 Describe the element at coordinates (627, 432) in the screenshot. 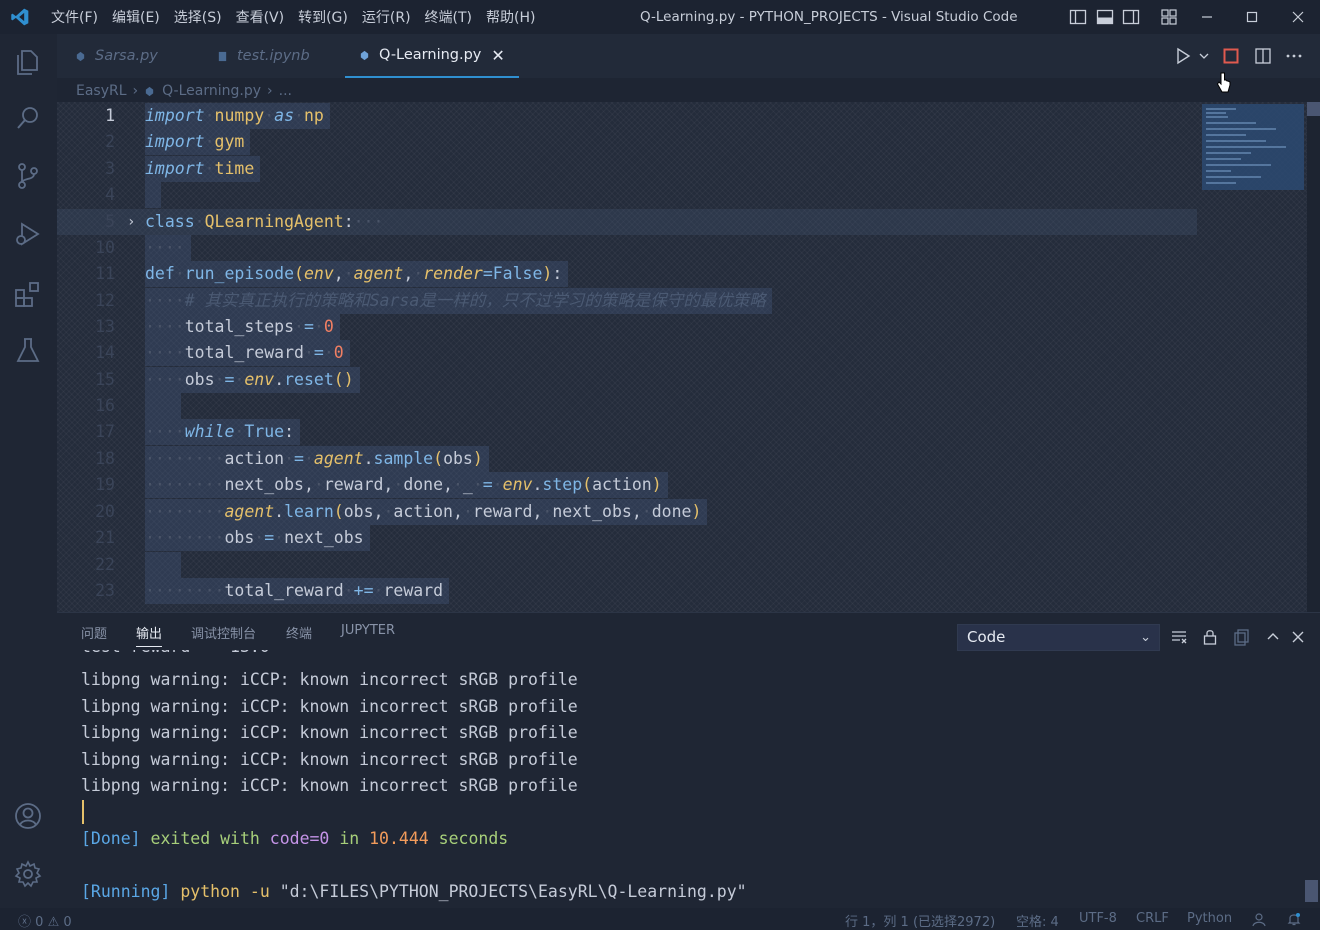

I see `code-line: 17 ····while·True:` at that location.